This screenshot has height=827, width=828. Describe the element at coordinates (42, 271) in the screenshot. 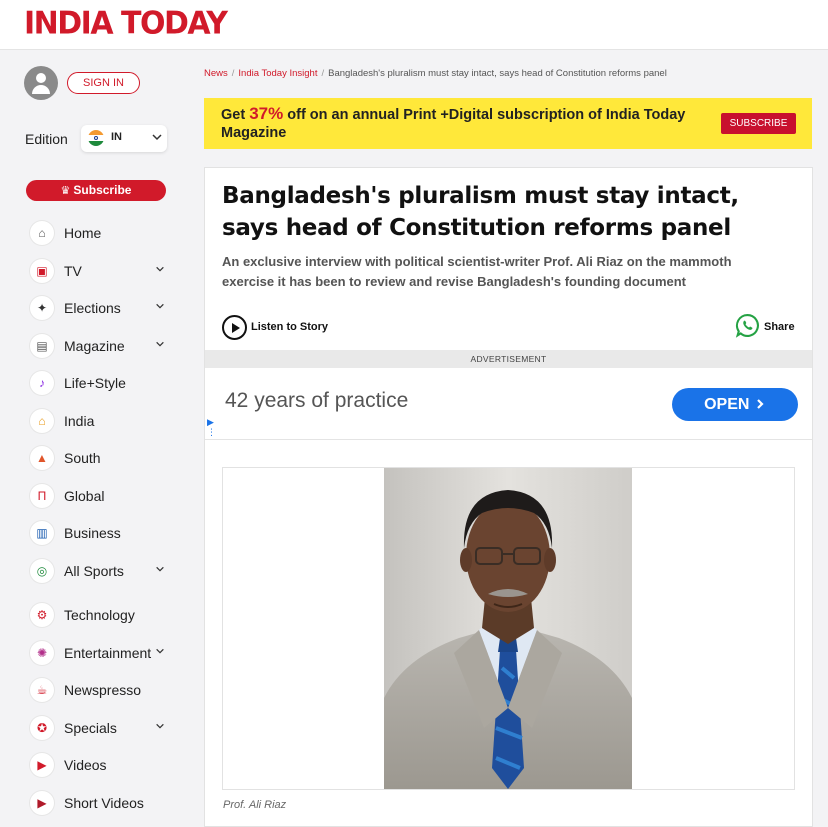

I see `live-tv-icon: ▣` at that location.